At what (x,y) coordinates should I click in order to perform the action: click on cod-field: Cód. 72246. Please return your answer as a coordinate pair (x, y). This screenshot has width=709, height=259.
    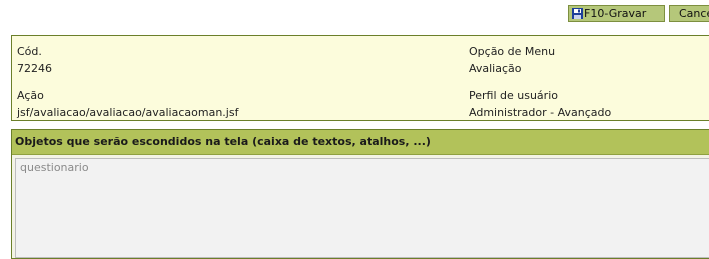
    Looking at the image, I should click on (34, 60).